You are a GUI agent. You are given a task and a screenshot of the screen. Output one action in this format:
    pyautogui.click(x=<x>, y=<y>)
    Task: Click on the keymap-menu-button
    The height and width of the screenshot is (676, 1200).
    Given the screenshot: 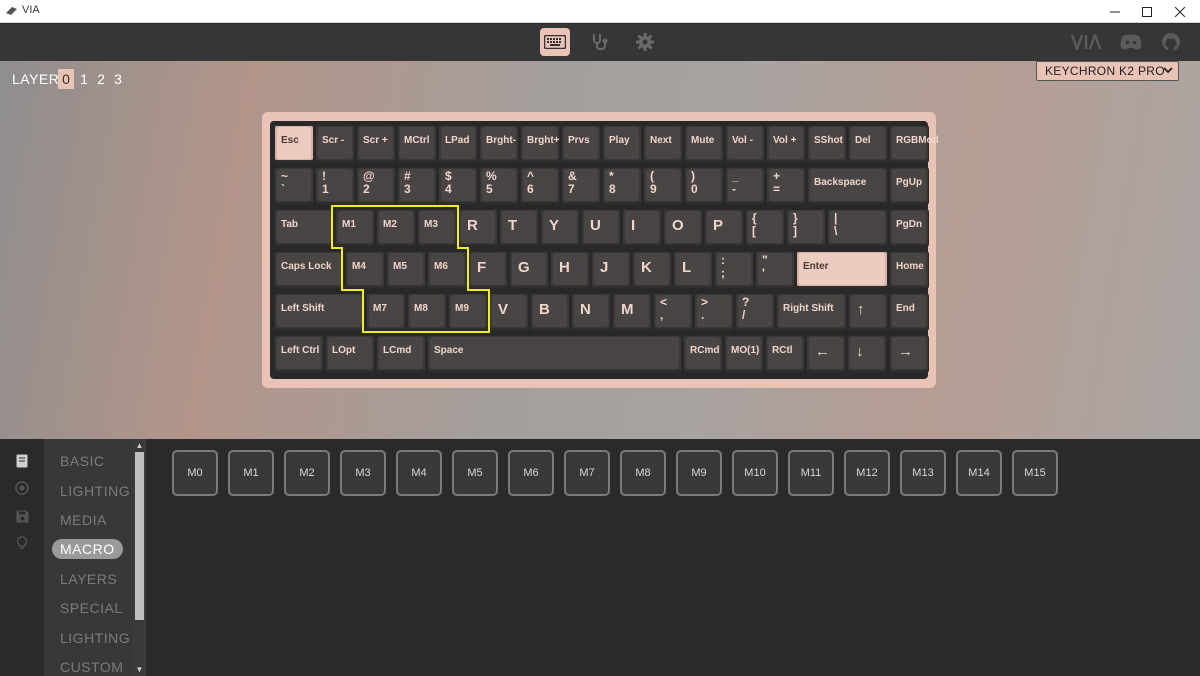 What is the action you would take?
    pyautogui.click(x=22, y=461)
    